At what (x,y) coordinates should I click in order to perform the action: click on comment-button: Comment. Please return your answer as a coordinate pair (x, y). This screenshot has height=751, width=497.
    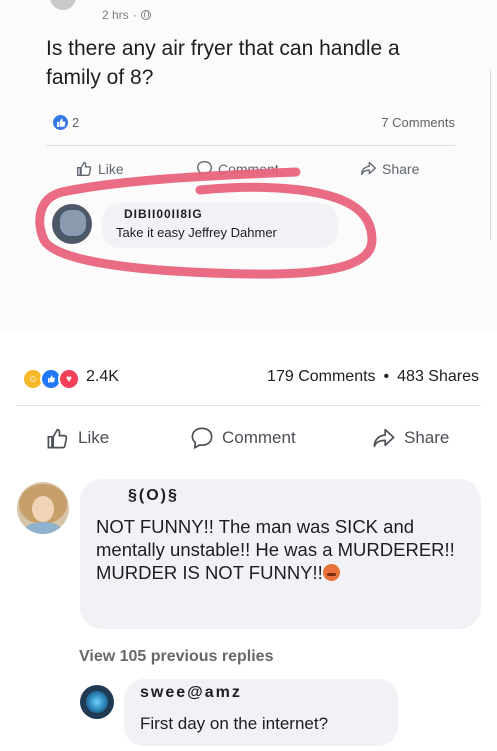
    Looking at the image, I should click on (243, 438).